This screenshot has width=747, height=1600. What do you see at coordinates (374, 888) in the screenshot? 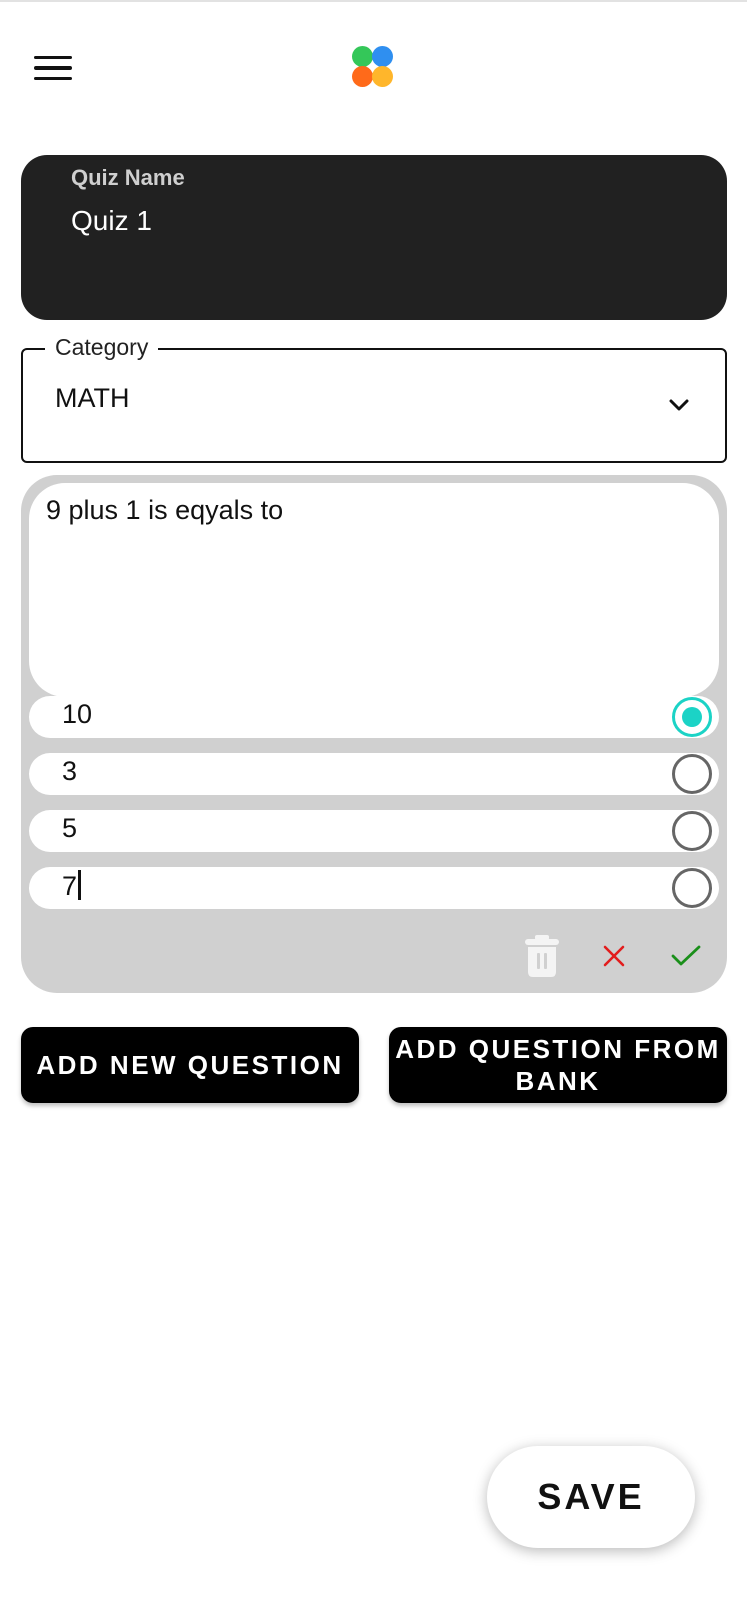
I see `answer-option-4: 7` at bounding box center [374, 888].